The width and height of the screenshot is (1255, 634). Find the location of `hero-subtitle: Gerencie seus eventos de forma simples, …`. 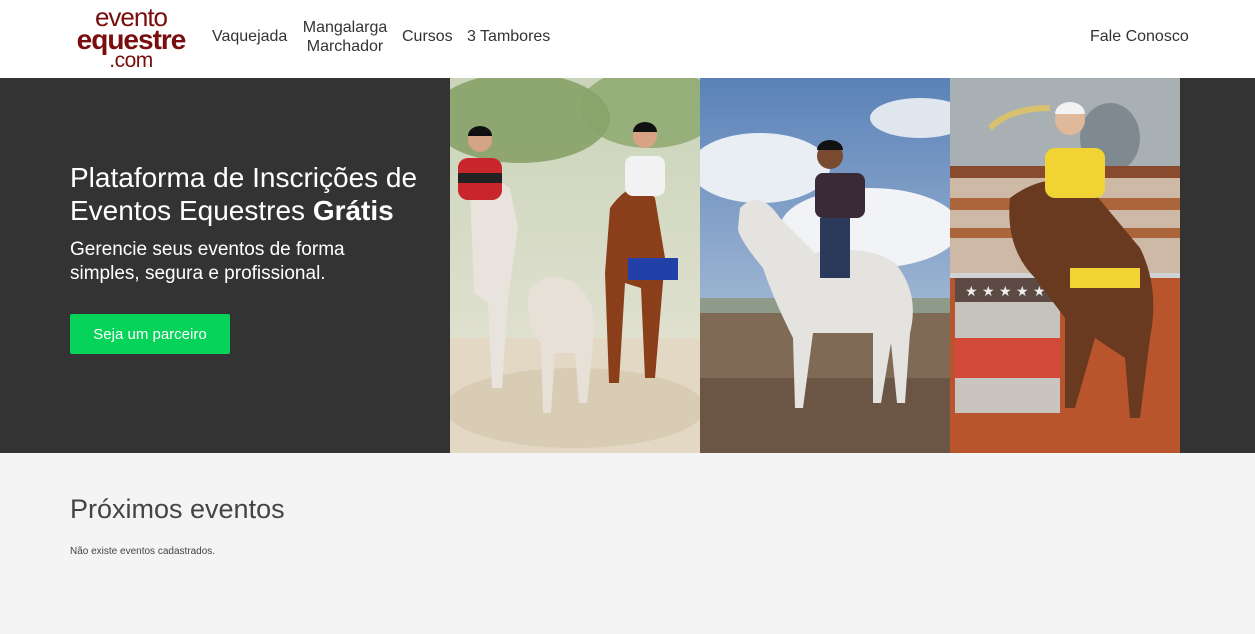

hero-subtitle: Gerencie seus eventos de forma simples, … is located at coordinates (207, 261).